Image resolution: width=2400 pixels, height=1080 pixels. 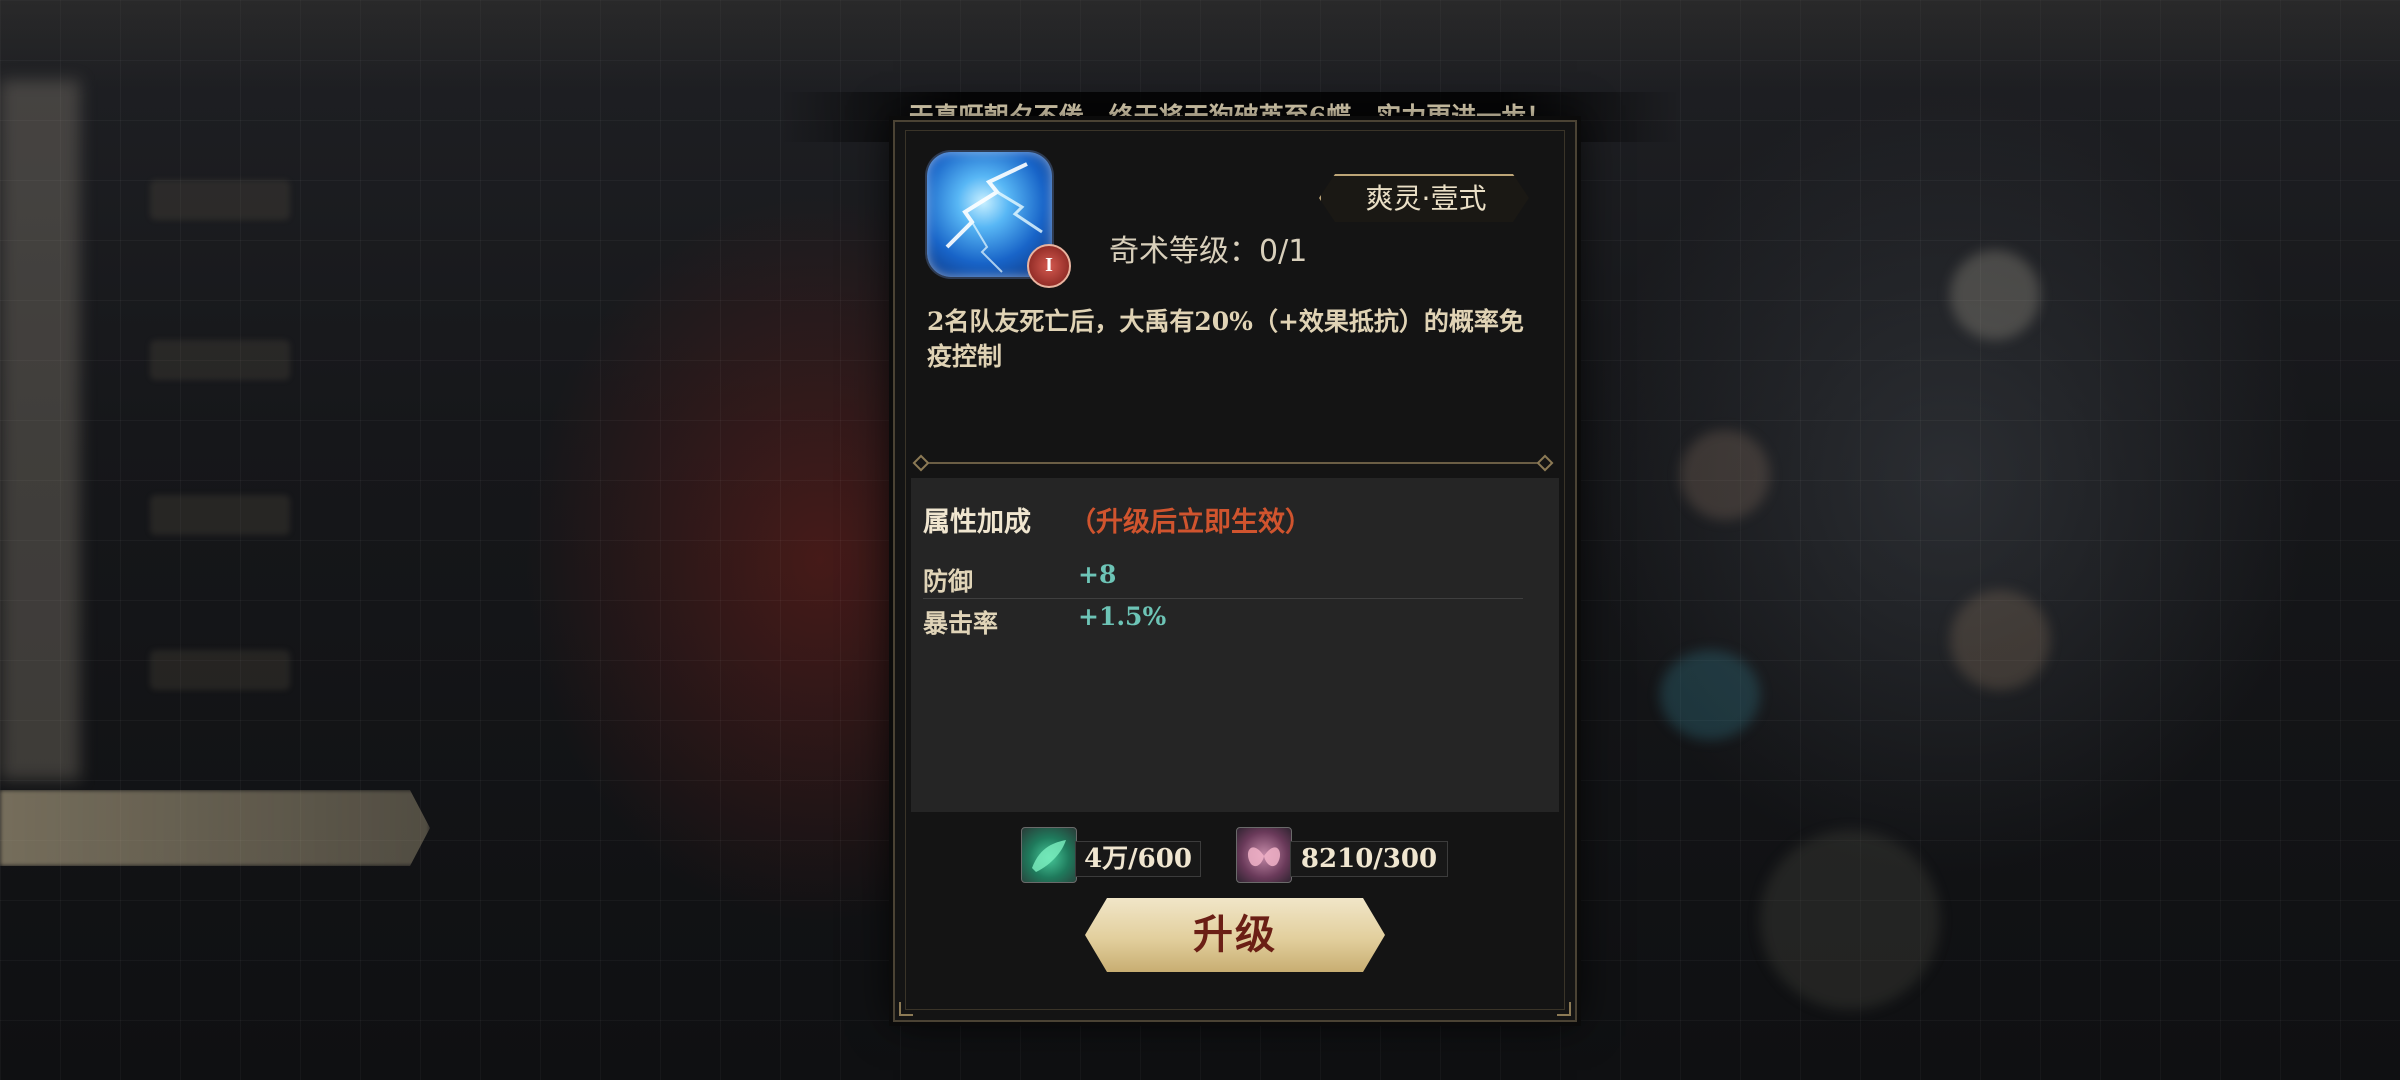 What do you see at coordinates (1190, 522) in the screenshot?
I see `attribute-note: （升级后立即生效）` at bounding box center [1190, 522].